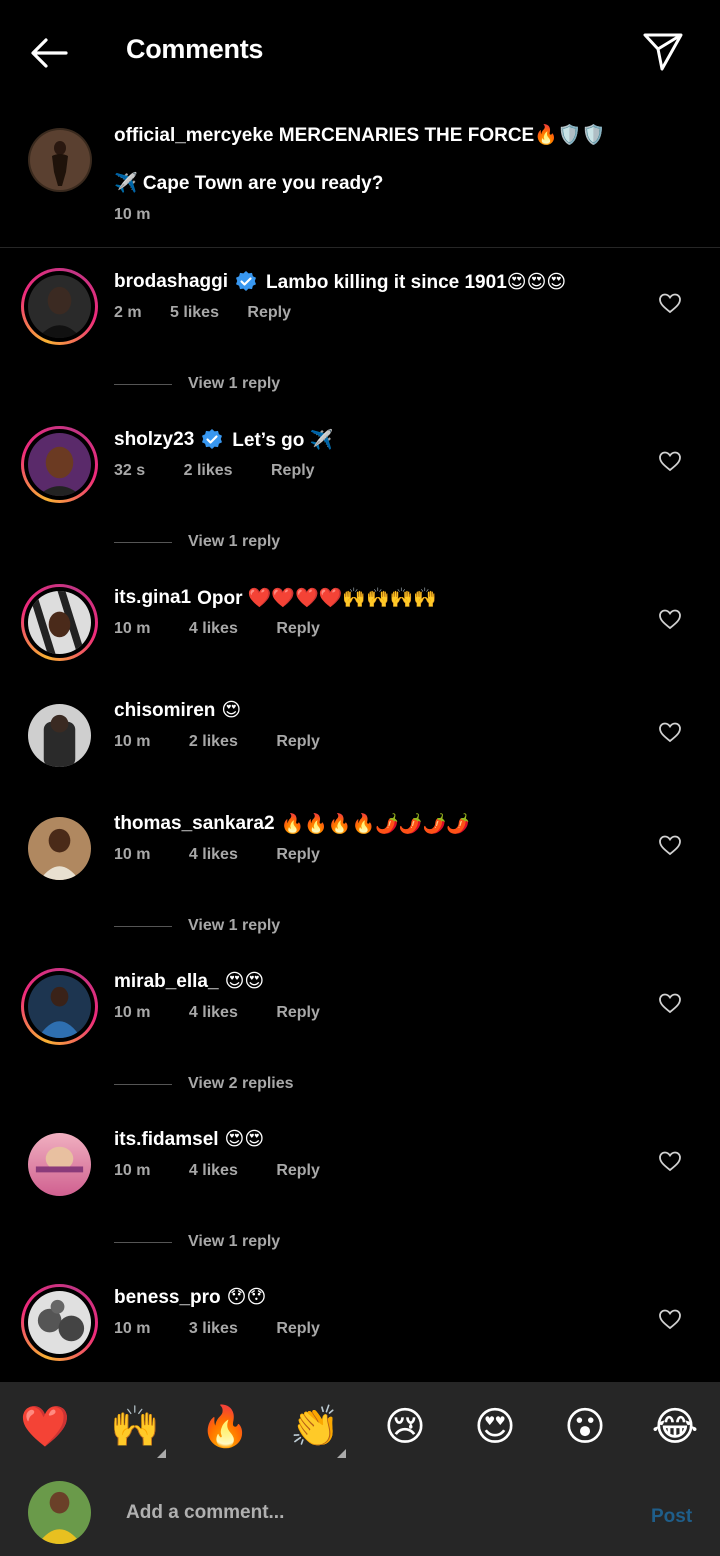 Image resolution: width=720 pixels, height=1556 pixels. I want to click on post-button: Post, so click(671, 1517).